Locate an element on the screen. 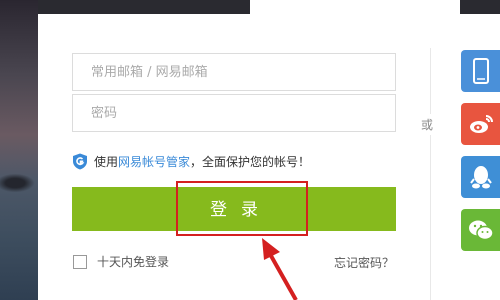 Image resolution: width=500 pixels, height=300 pixels. background-top-right is located at coordinates (480, 7).